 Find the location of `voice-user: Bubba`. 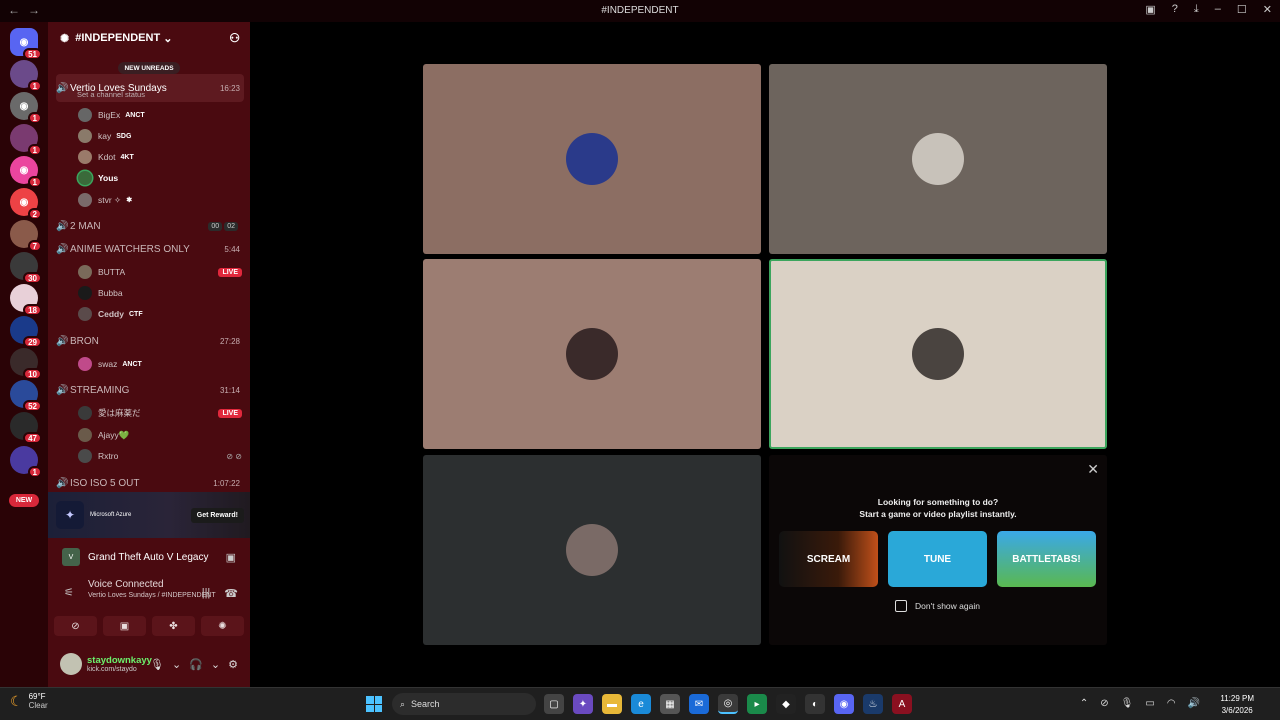

voice-user: Bubba is located at coordinates (162, 293).